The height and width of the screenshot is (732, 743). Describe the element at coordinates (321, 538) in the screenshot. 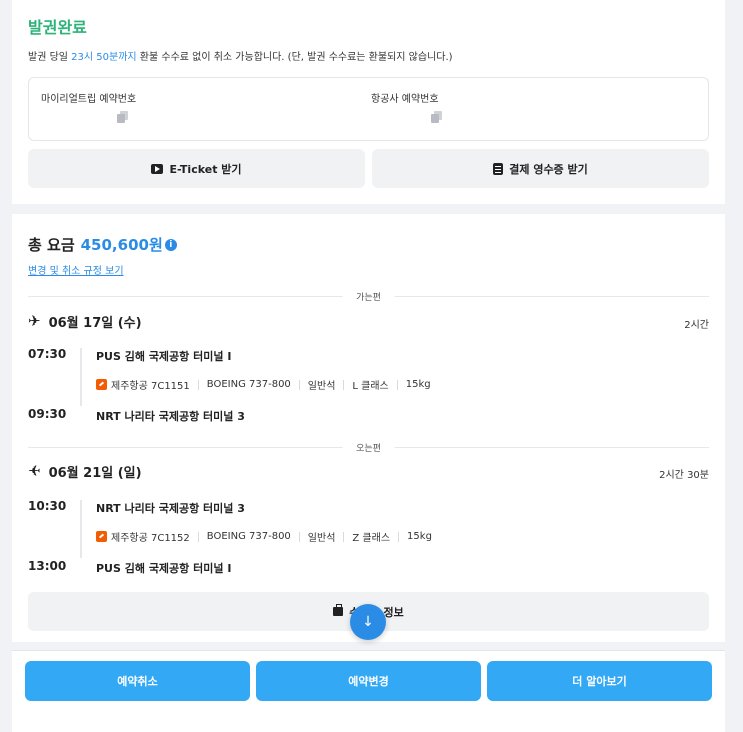

I see `inbound-cabin: 일반석` at that location.